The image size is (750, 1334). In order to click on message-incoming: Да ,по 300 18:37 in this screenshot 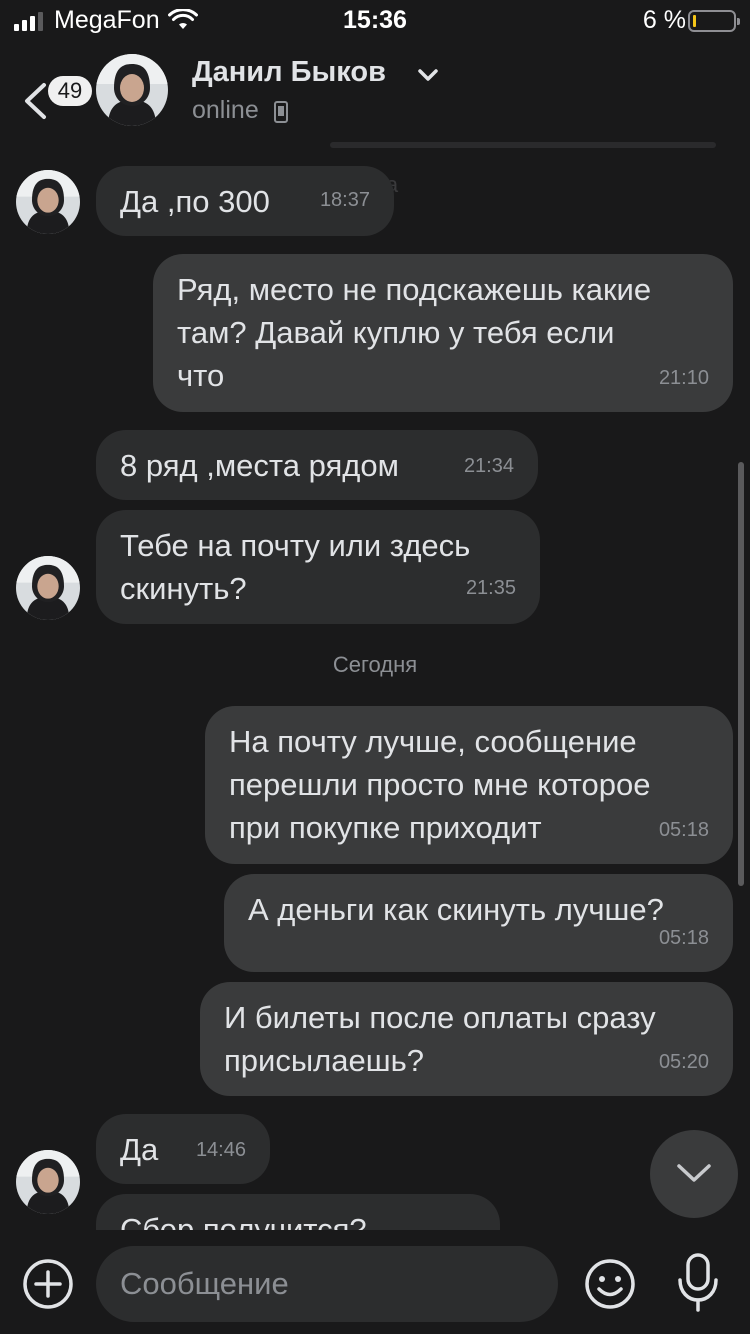, I will do `click(245, 201)`.